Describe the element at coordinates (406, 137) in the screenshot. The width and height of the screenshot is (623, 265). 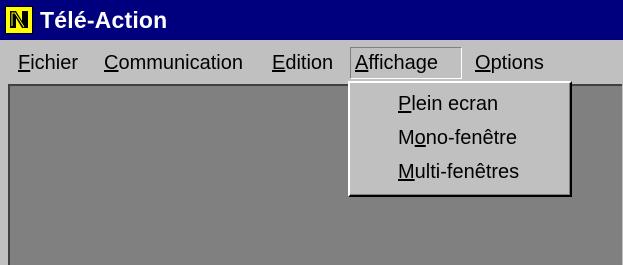
I see `menuitem-label-part: M` at that location.